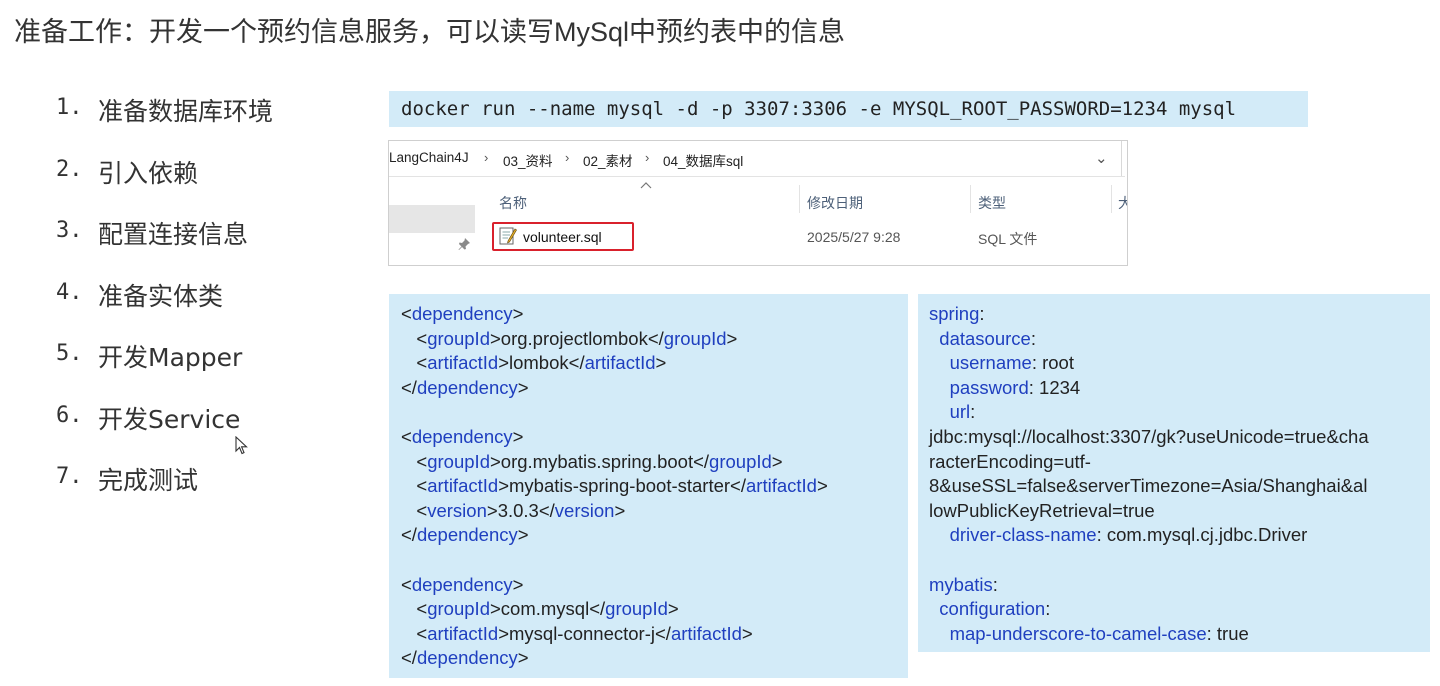 Image resolution: width=1440 pixels, height=686 pixels. Describe the element at coordinates (148, 480) in the screenshot. I see `step-text: 完成测试` at that location.